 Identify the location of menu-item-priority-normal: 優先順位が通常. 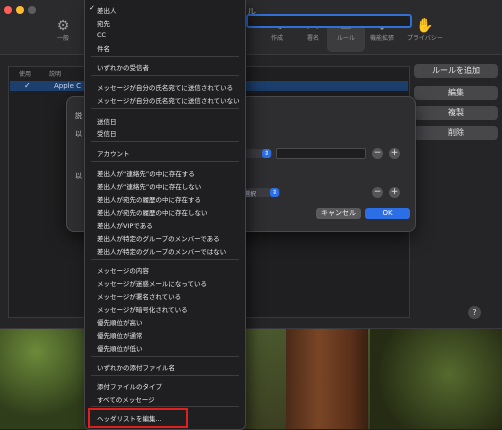
(120, 335).